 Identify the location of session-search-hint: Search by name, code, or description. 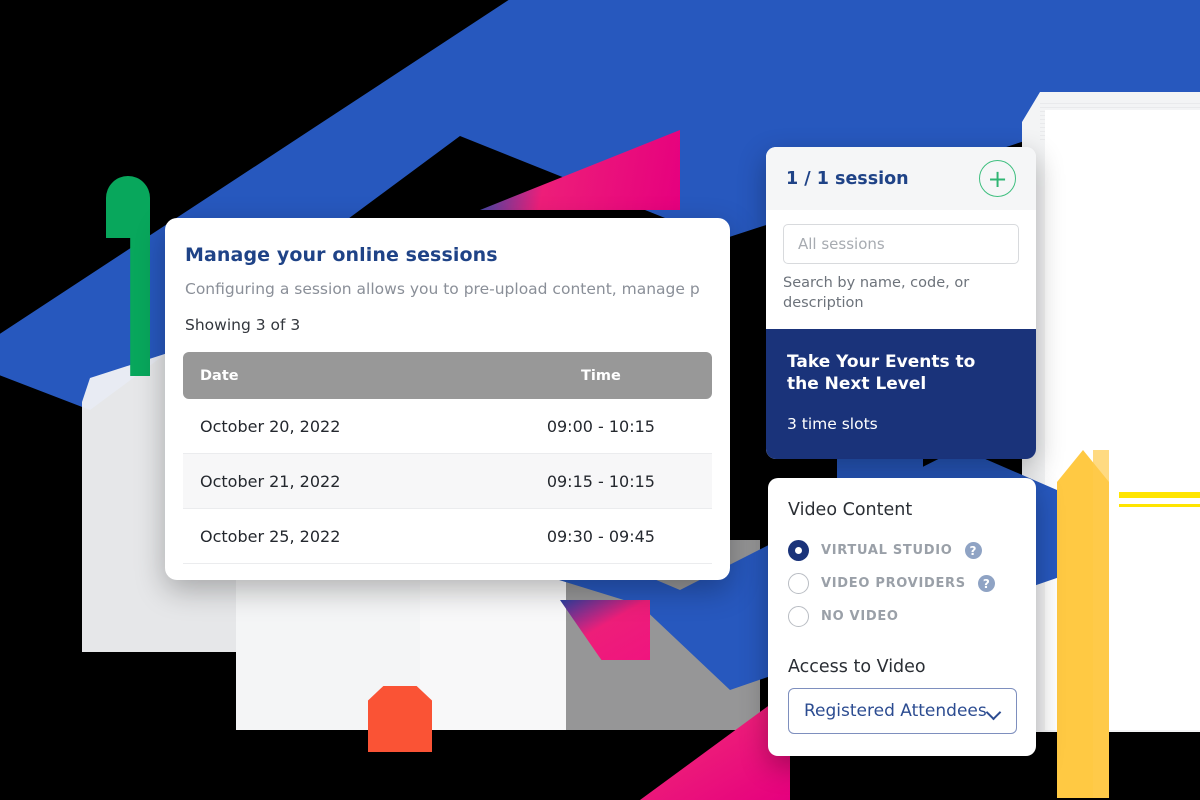
(876, 293).